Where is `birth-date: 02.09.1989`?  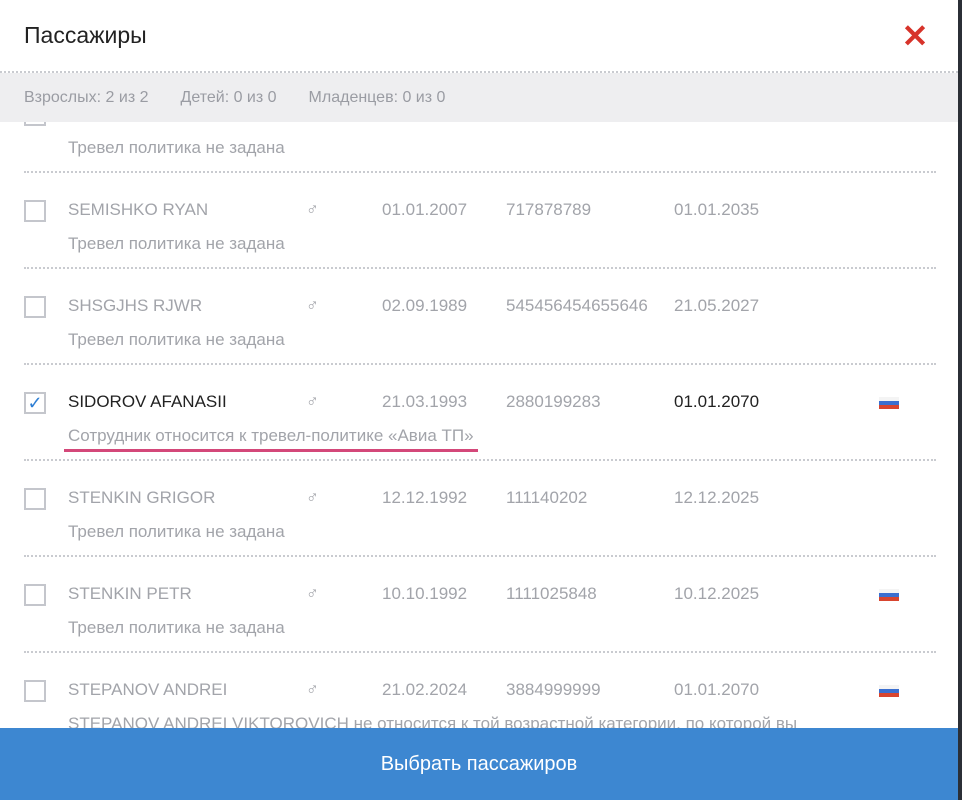
birth-date: 02.09.1989 is located at coordinates (425, 305).